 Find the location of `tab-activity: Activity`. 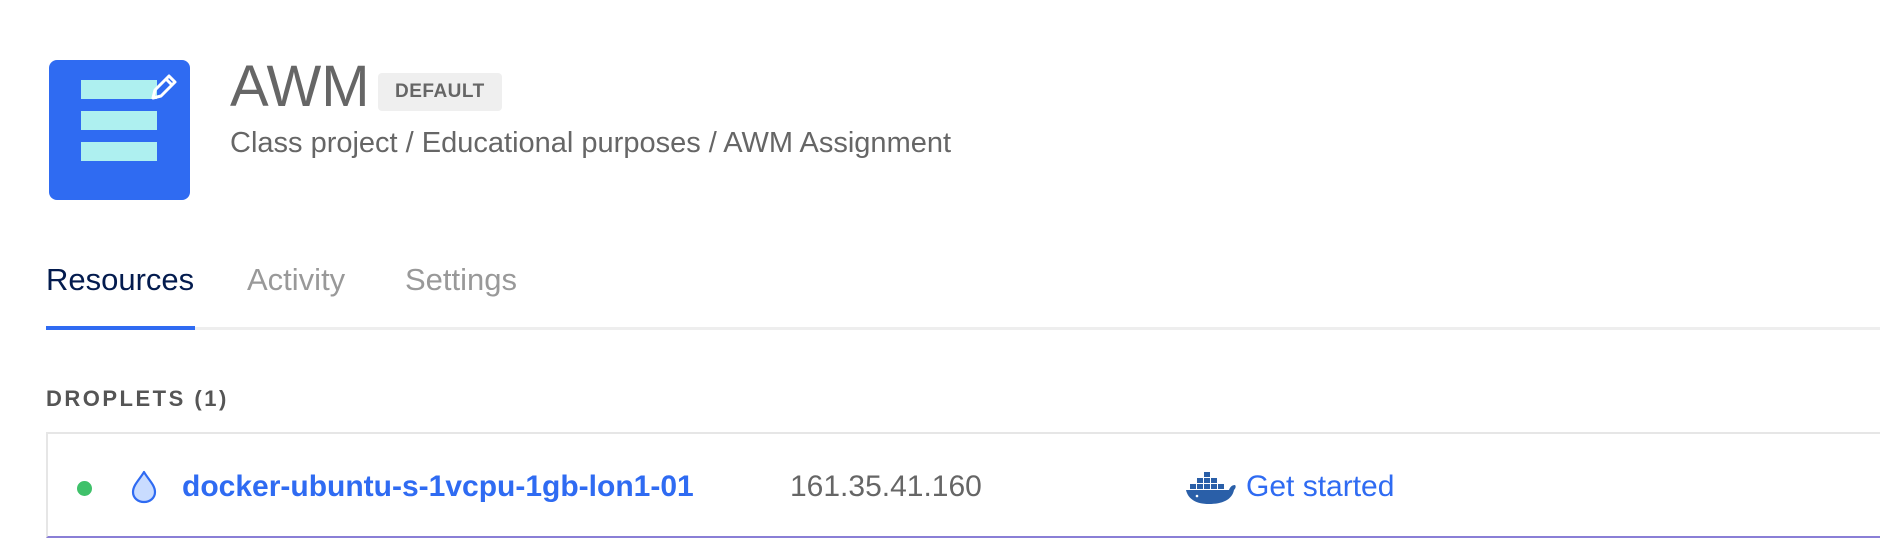

tab-activity: Activity is located at coordinates (296, 294).